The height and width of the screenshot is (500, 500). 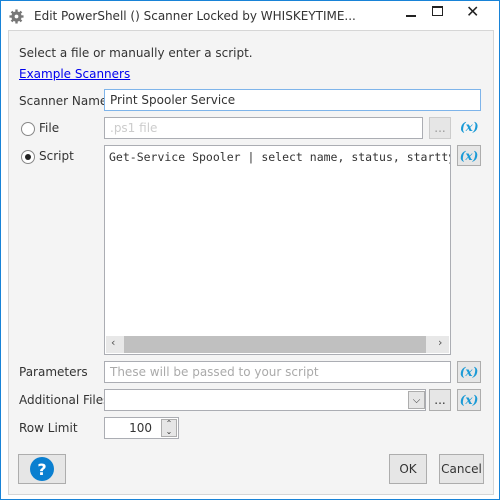 What do you see at coordinates (263, 128) in the screenshot?
I see `file-input: .ps1 file` at bounding box center [263, 128].